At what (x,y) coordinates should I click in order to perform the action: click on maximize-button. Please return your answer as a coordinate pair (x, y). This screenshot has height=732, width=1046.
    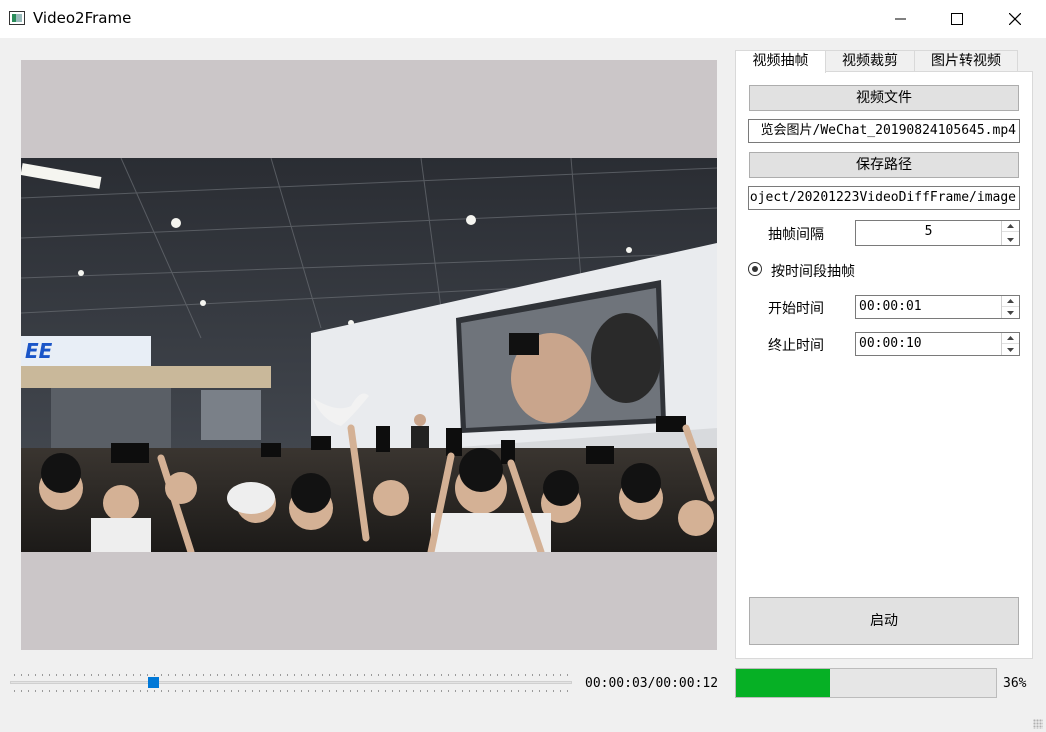
    Looking at the image, I should click on (957, 19).